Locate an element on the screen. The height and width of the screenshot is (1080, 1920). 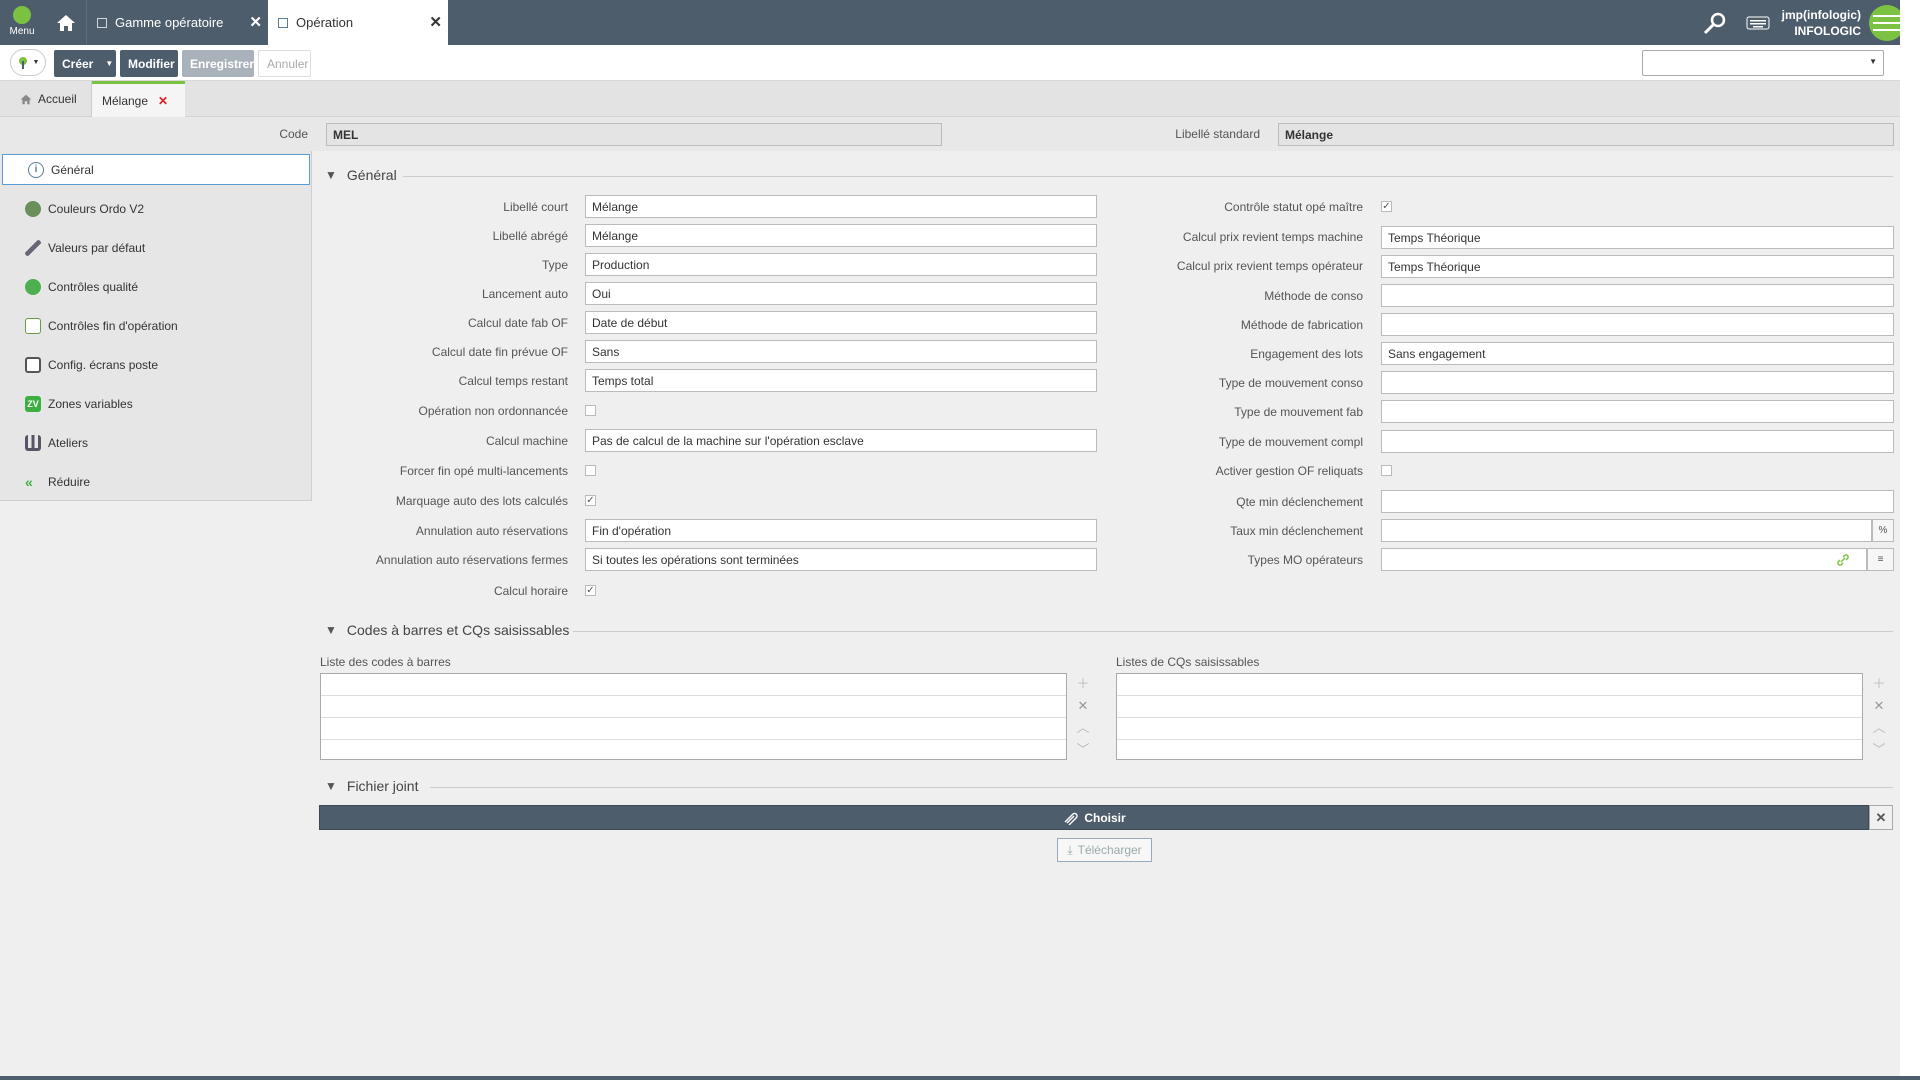
calcul-date-fab-field: Date de début is located at coordinates (841, 322).